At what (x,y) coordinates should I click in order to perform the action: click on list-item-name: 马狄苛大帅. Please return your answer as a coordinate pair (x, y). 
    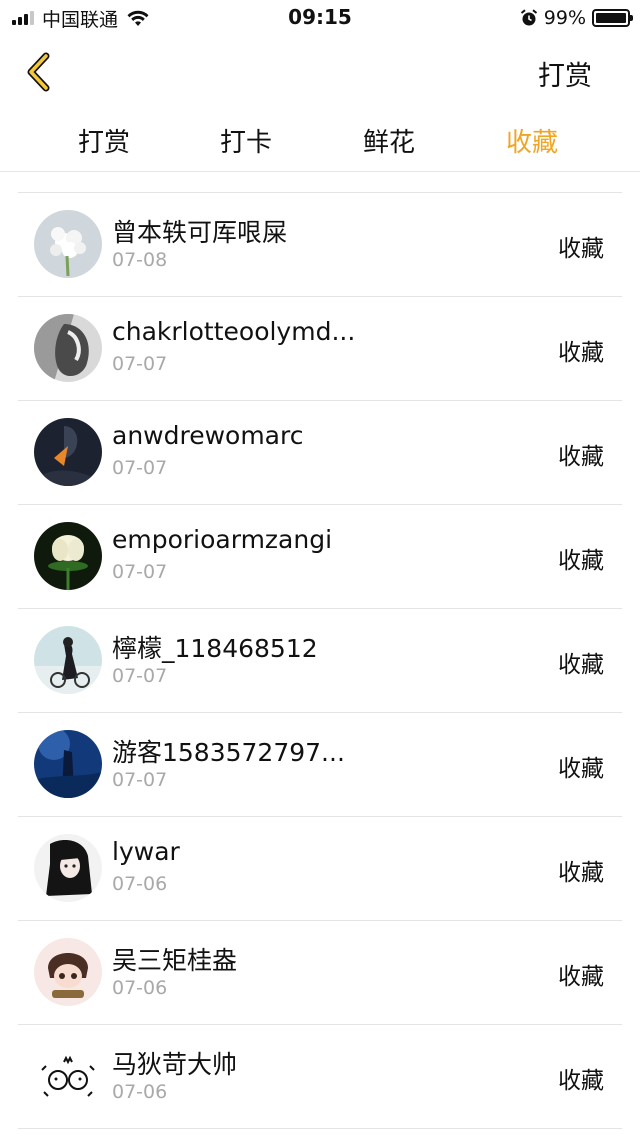
    Looking at the image, I should click on (175, 1064).